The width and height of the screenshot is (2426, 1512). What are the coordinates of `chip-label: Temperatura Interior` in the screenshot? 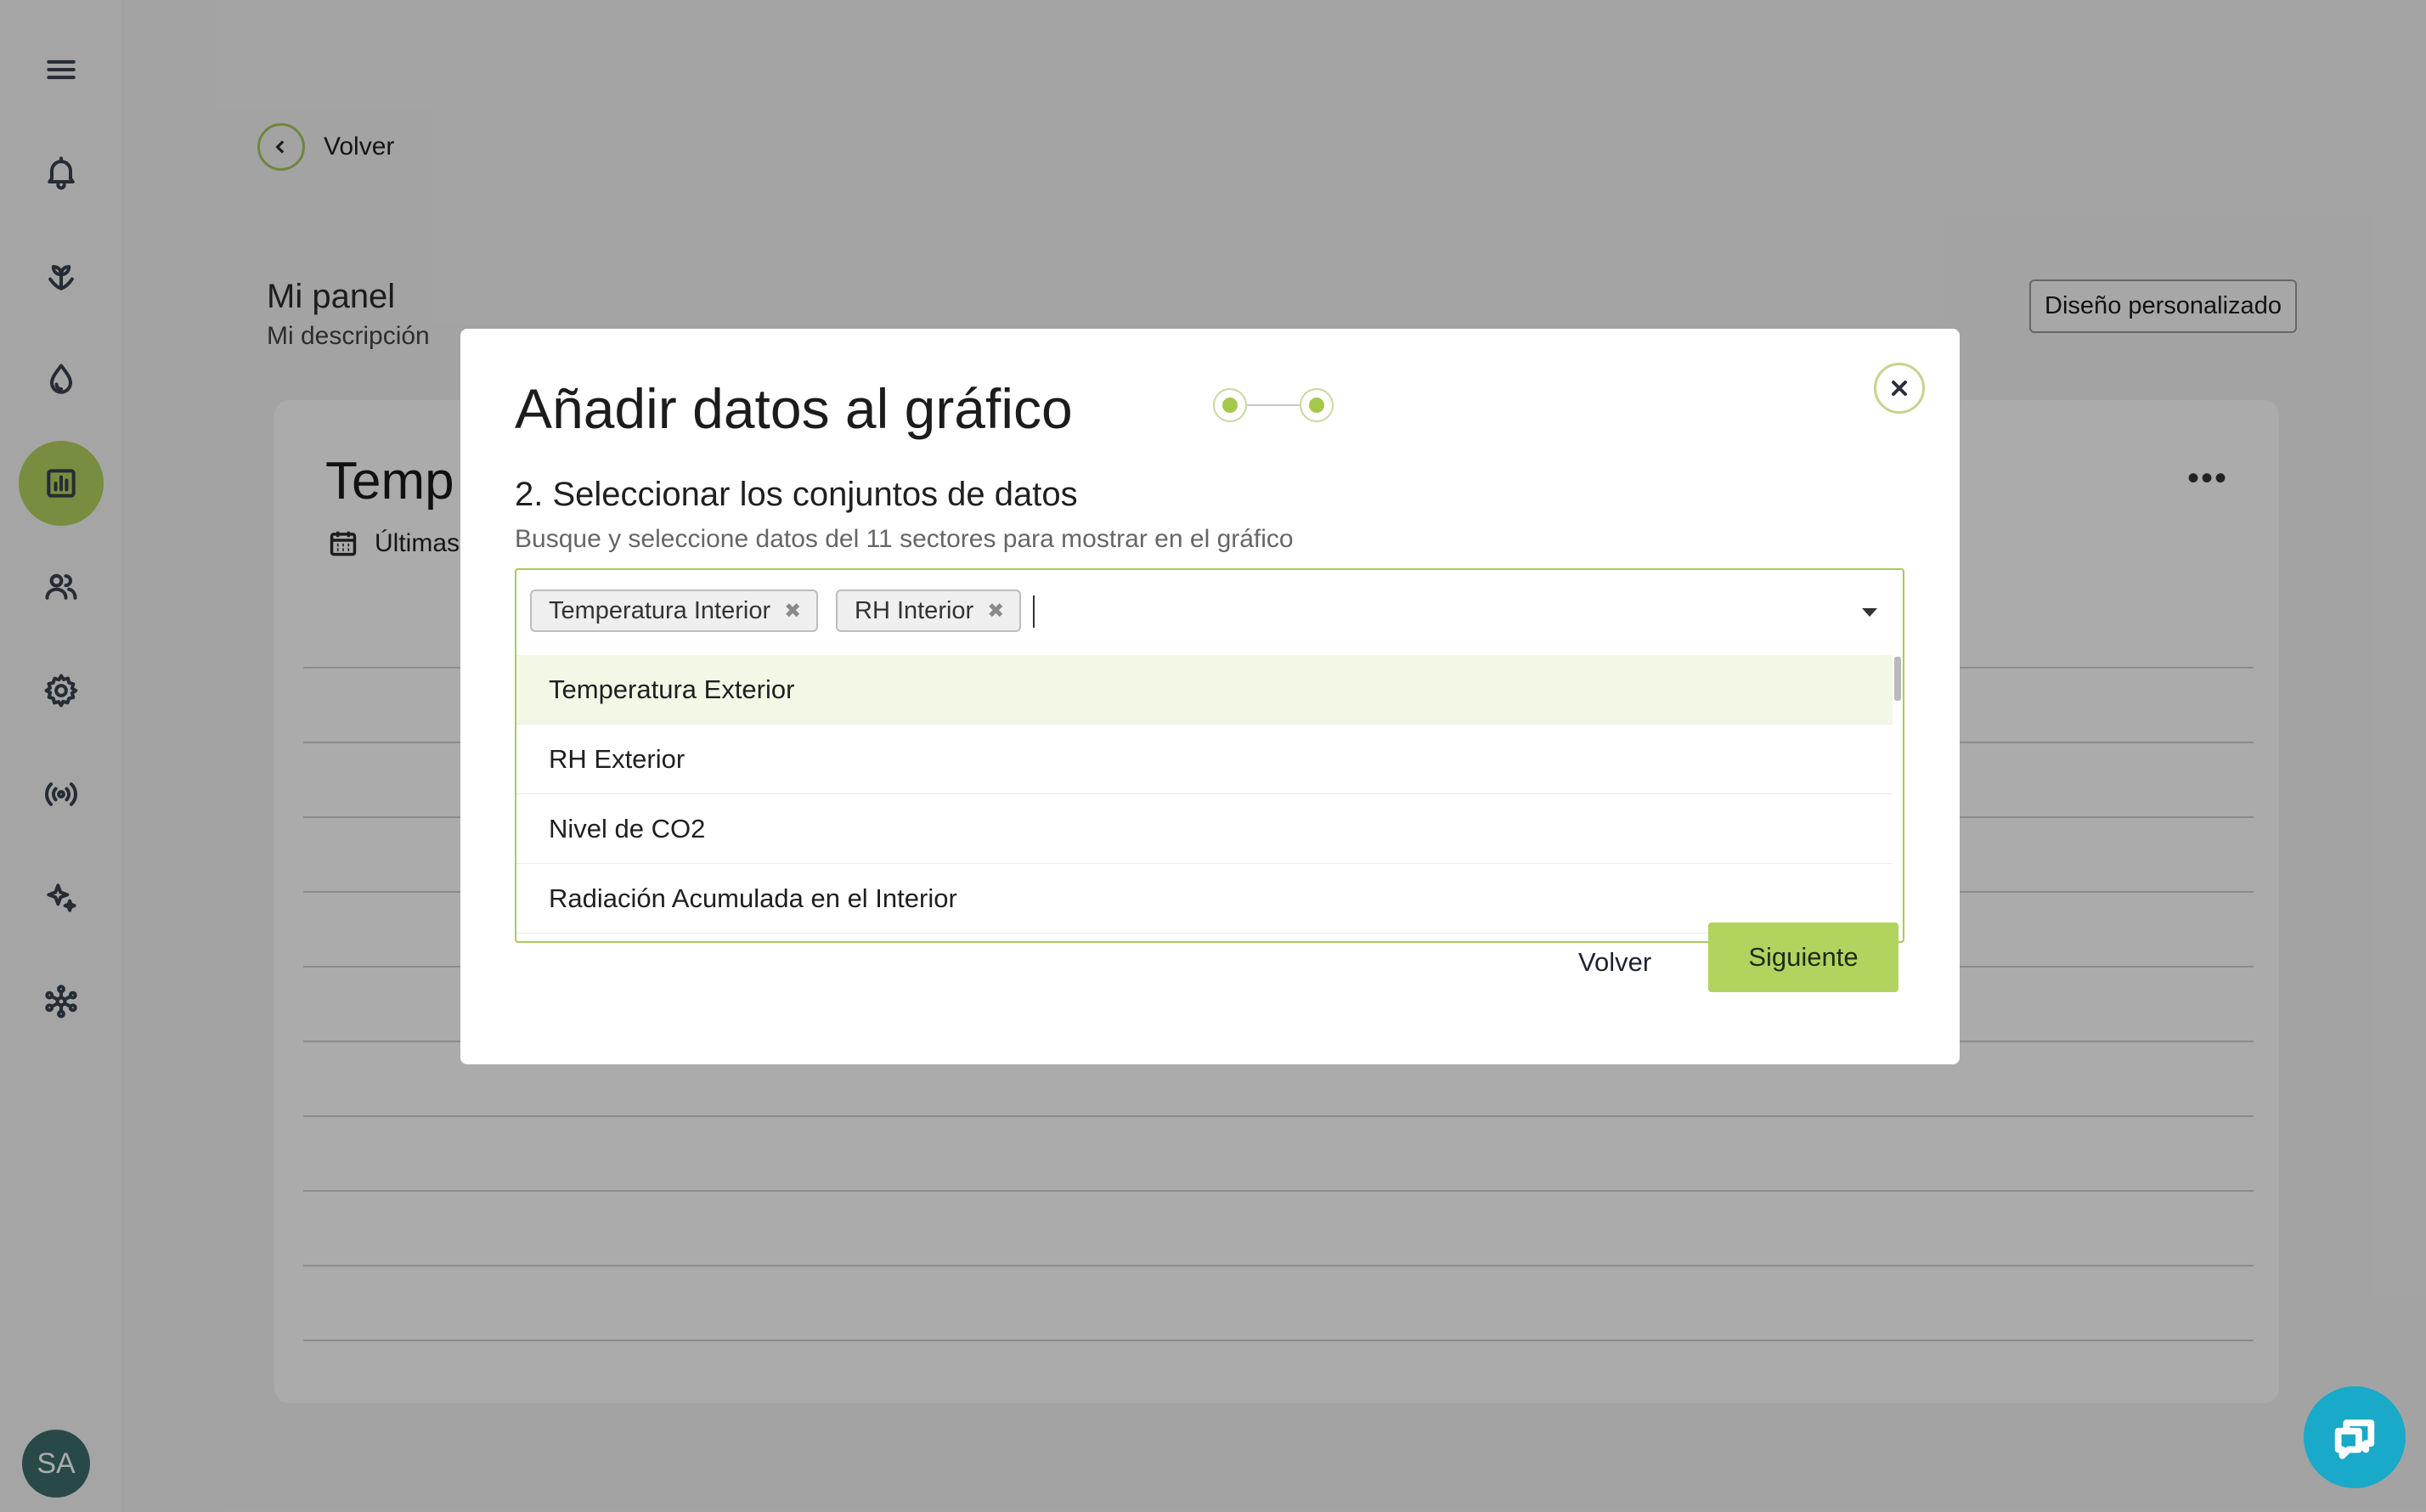 It's located at (660, 610).